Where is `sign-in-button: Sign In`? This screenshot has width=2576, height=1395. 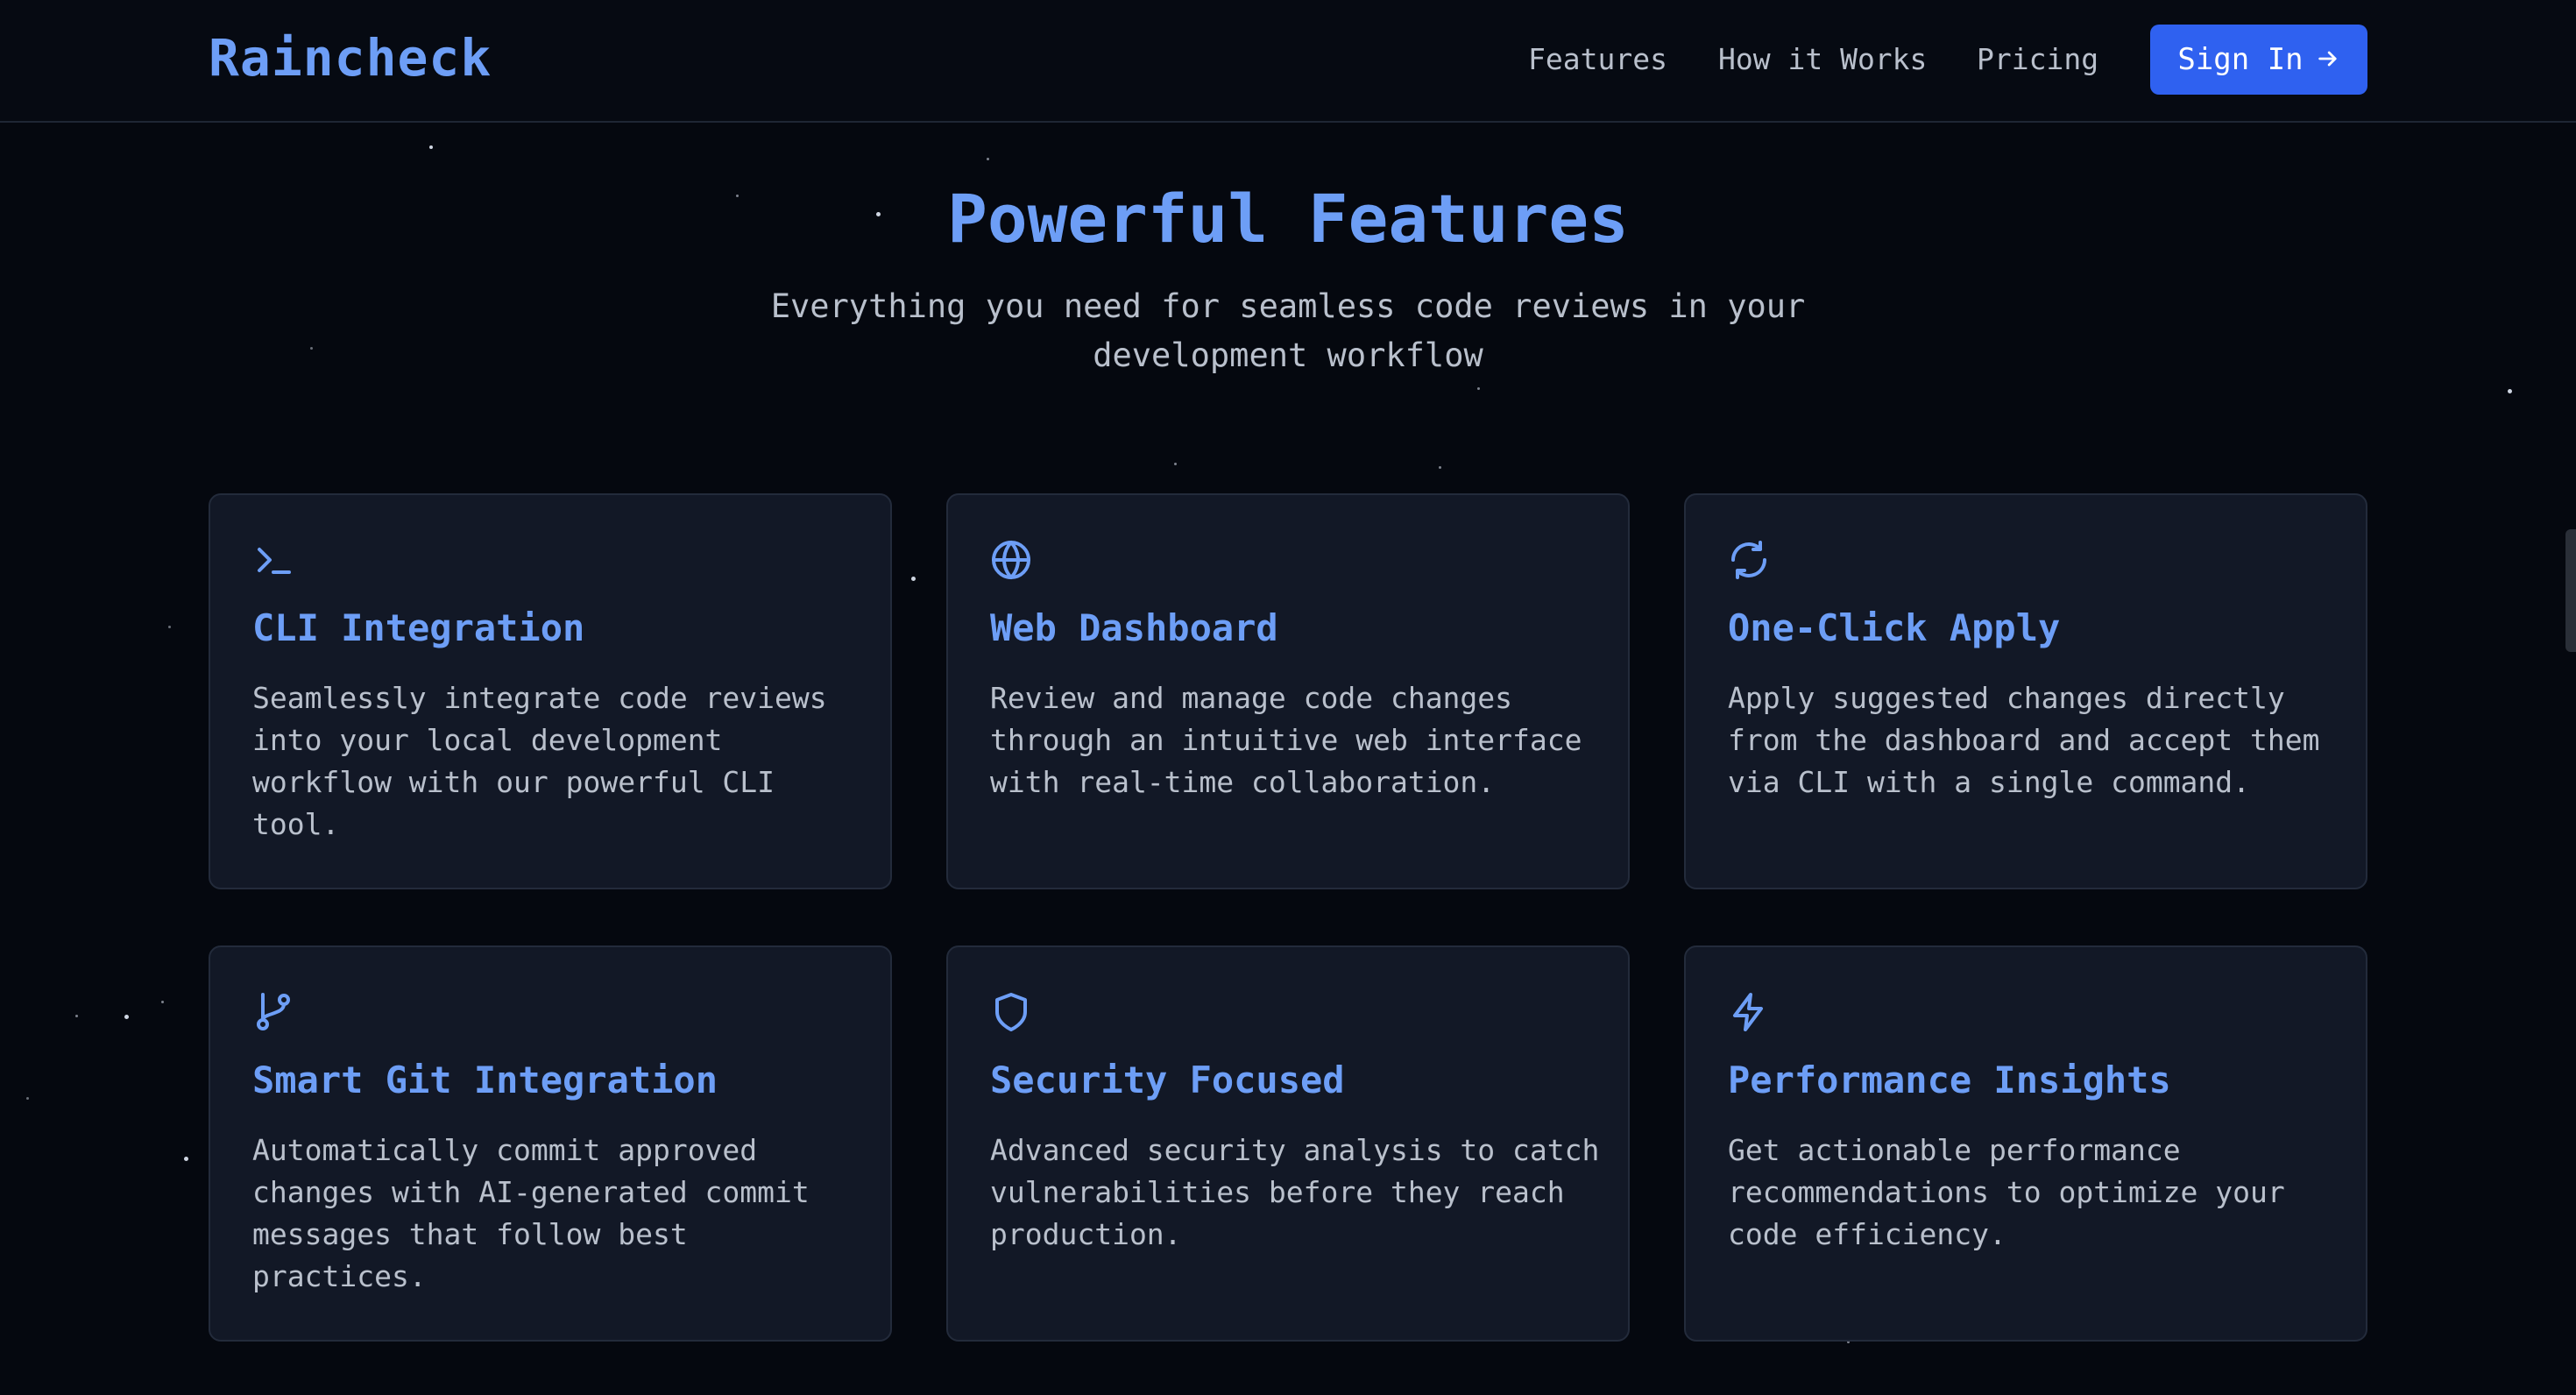
sign-in-button: Sign In is located at coordinates (2258, 60).